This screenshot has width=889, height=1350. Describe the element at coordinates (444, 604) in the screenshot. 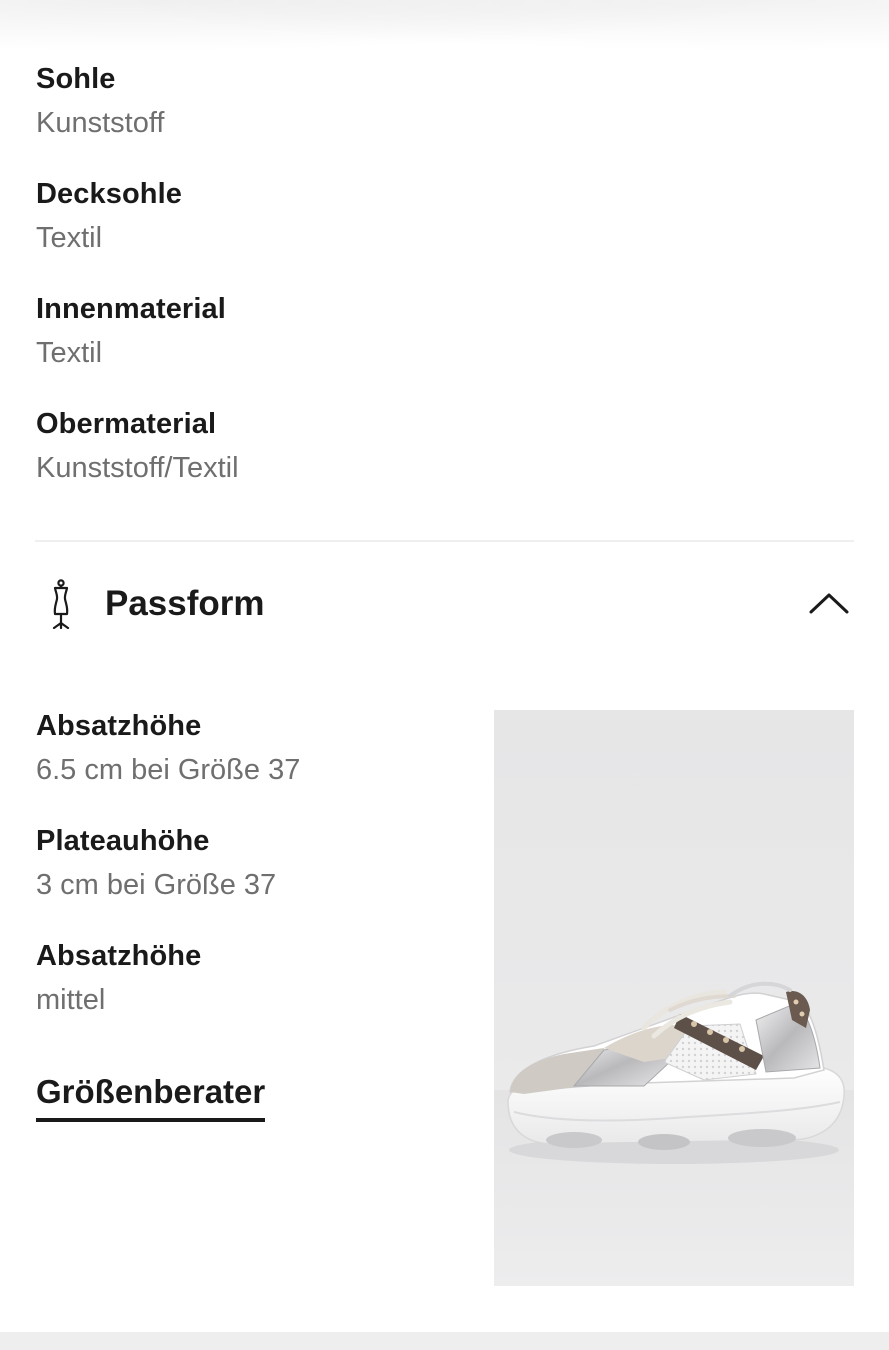

I see `passform-accordion-header: Passform` at that location.